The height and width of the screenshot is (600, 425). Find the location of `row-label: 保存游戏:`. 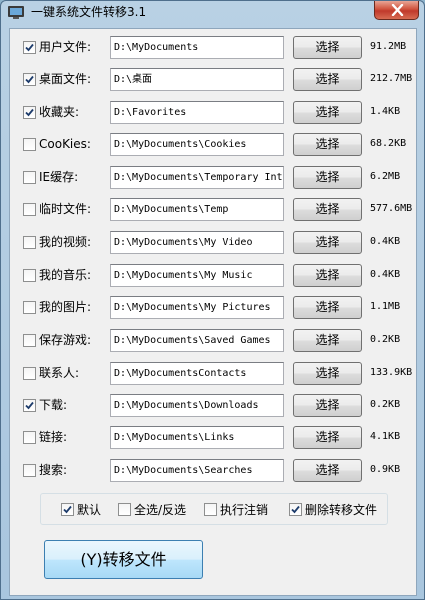

row-label: 保存游戏: is located at coordinates (65, 340).